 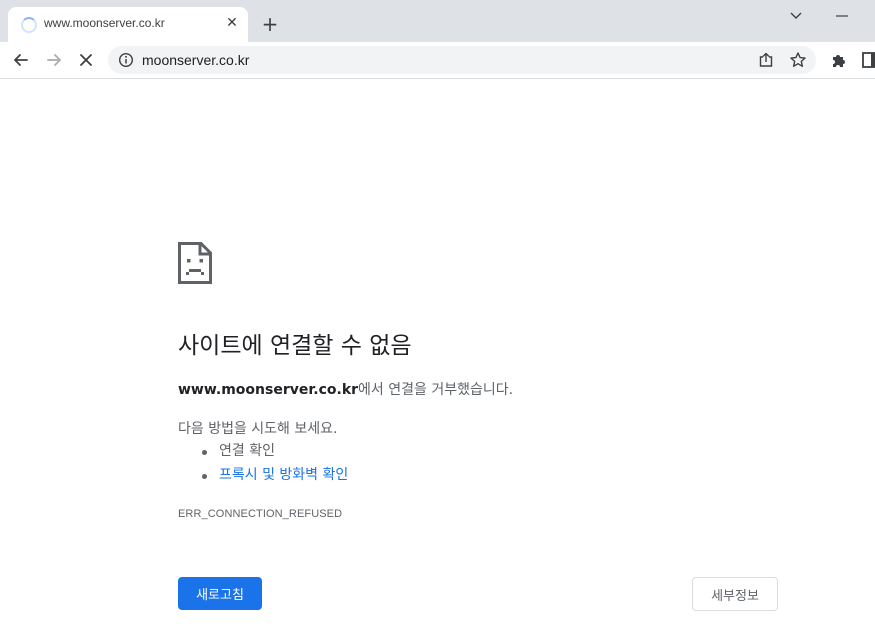 What do you see at coordinates (796, 16) in the screenshot?
I see `chevron-down-icon` at bounding box center [796, 16].